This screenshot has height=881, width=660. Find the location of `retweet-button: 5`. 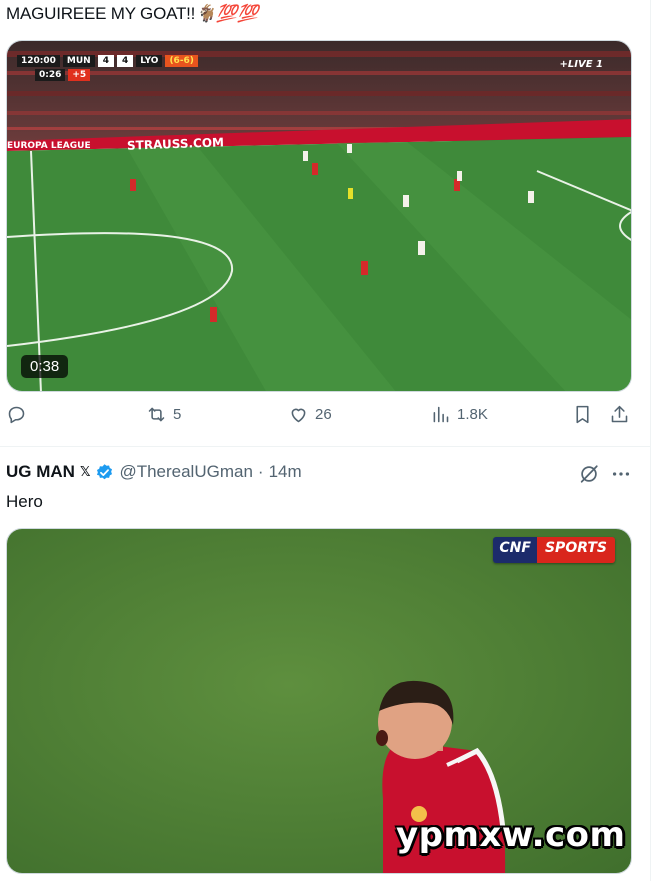

retweet-button: 5 is located at coordinates (163, 414).